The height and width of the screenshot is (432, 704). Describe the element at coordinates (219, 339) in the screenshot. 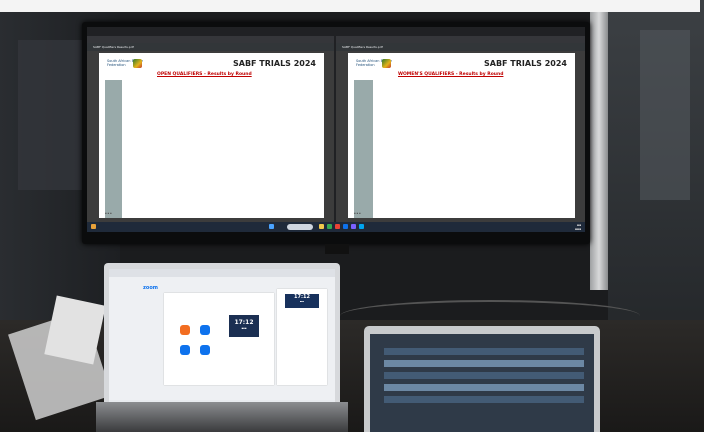

I see `zoom-home-panel` at that location.